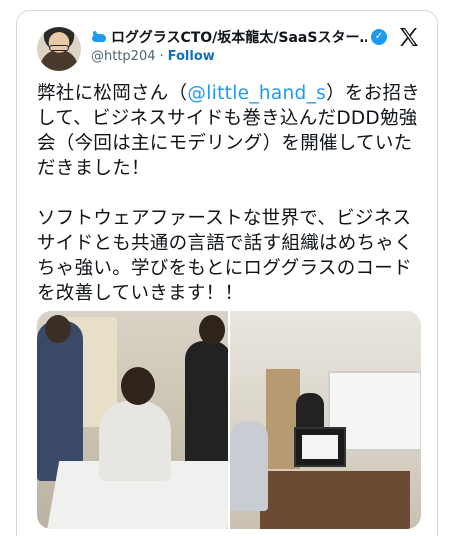 The width and height of the screenshot is (454, 536). Describe the element at coordinates (138, 386) in the screenshot. I see `head-center` at that location.